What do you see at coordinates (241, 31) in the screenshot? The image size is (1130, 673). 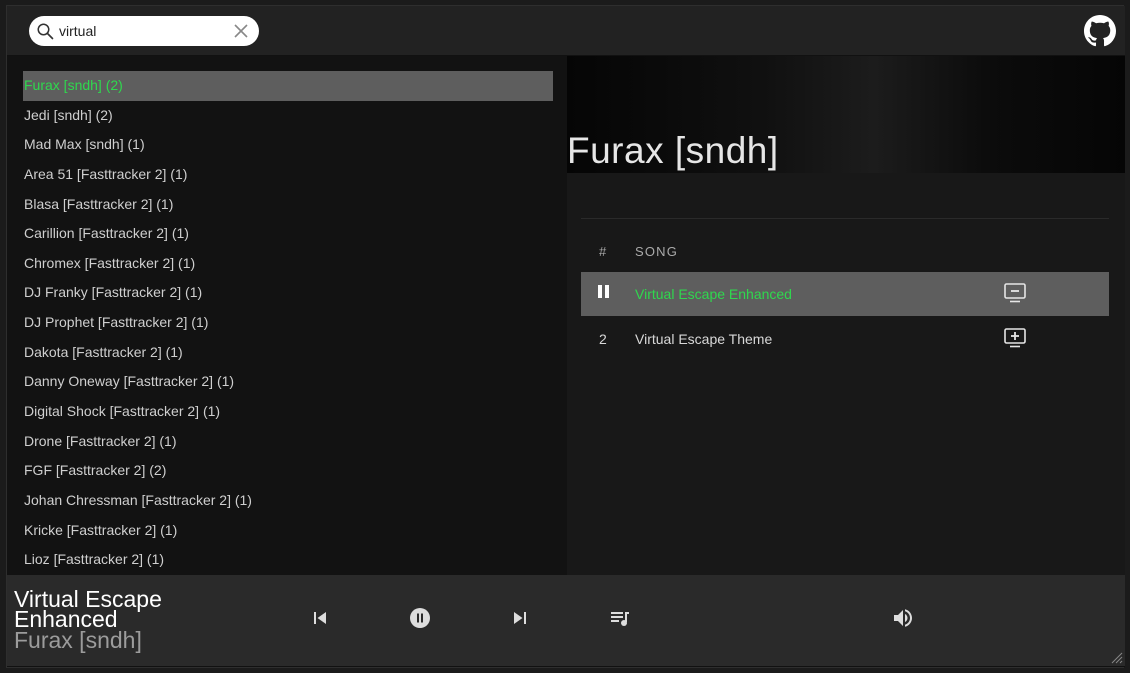 I see `clear-search-icon` at bounding box center [241, 31].